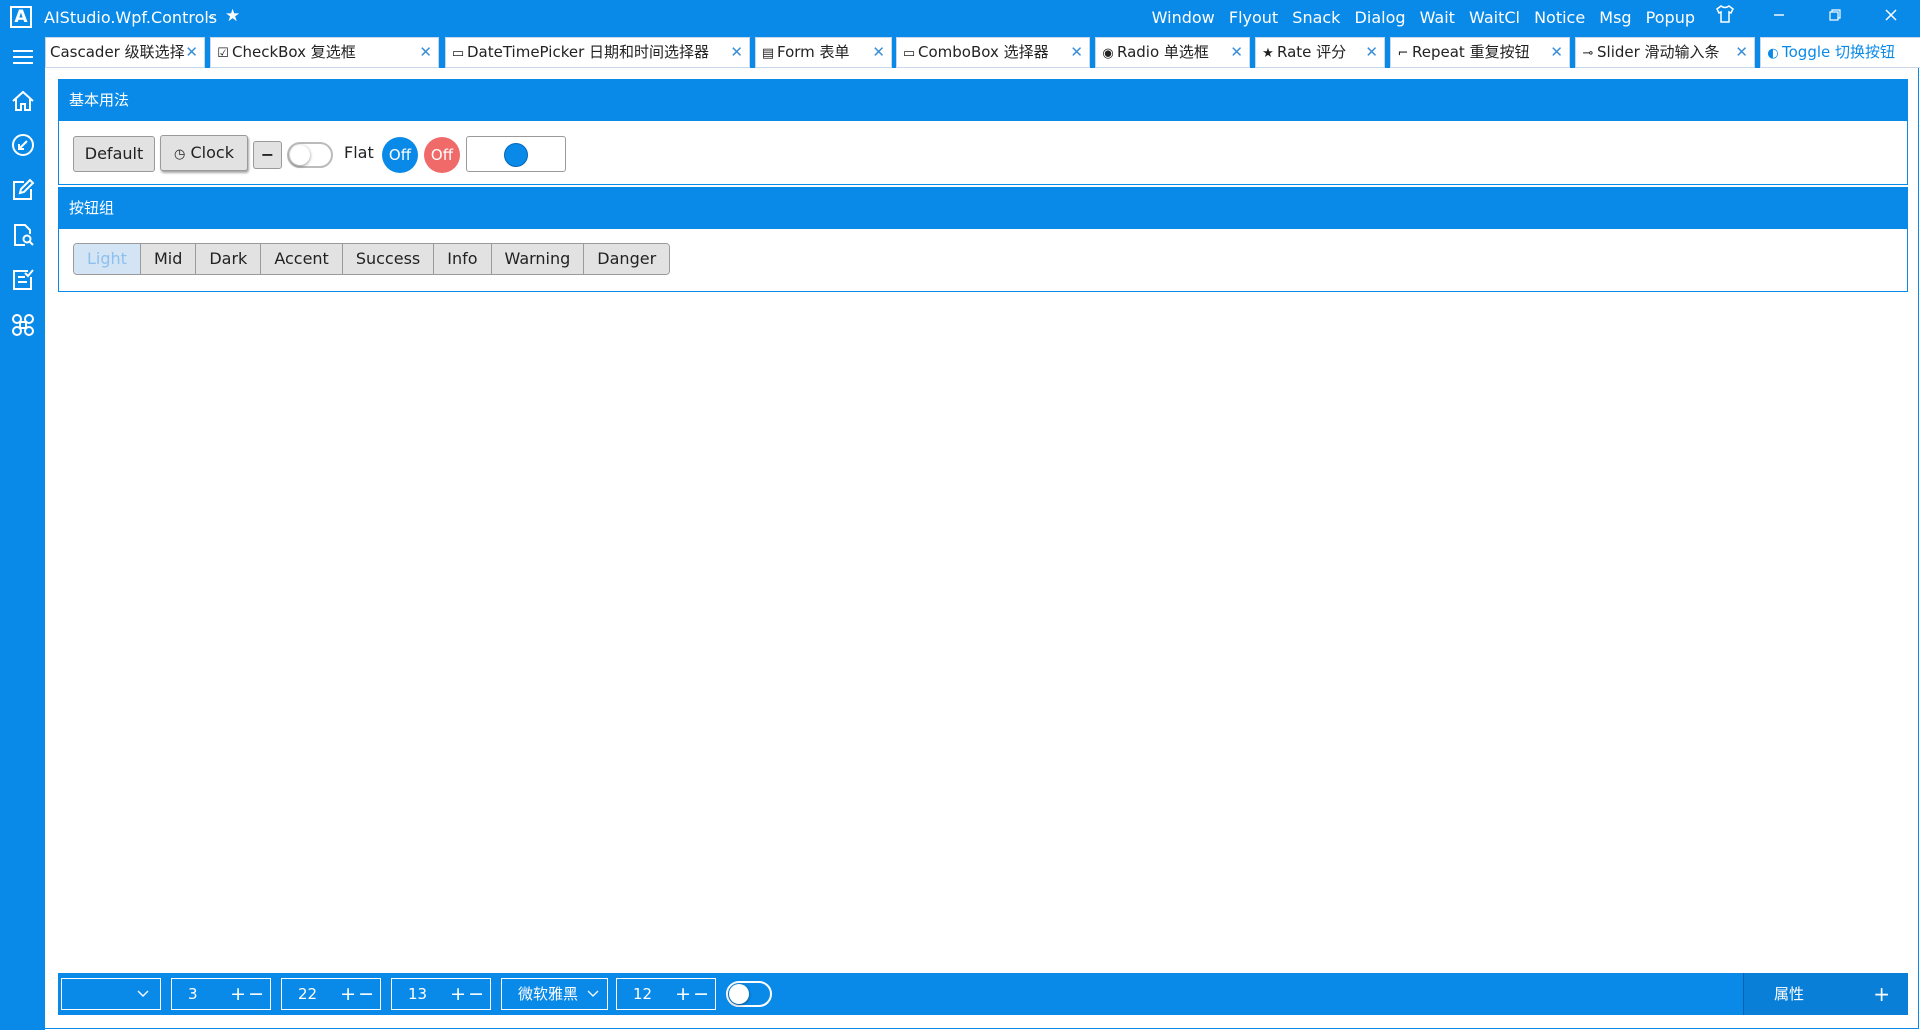 The image size is (1920, 1030). What do you see at coordinates (23, 235) in the screenshot?
I see `document-search-icon` at bounding box center [23, 235].